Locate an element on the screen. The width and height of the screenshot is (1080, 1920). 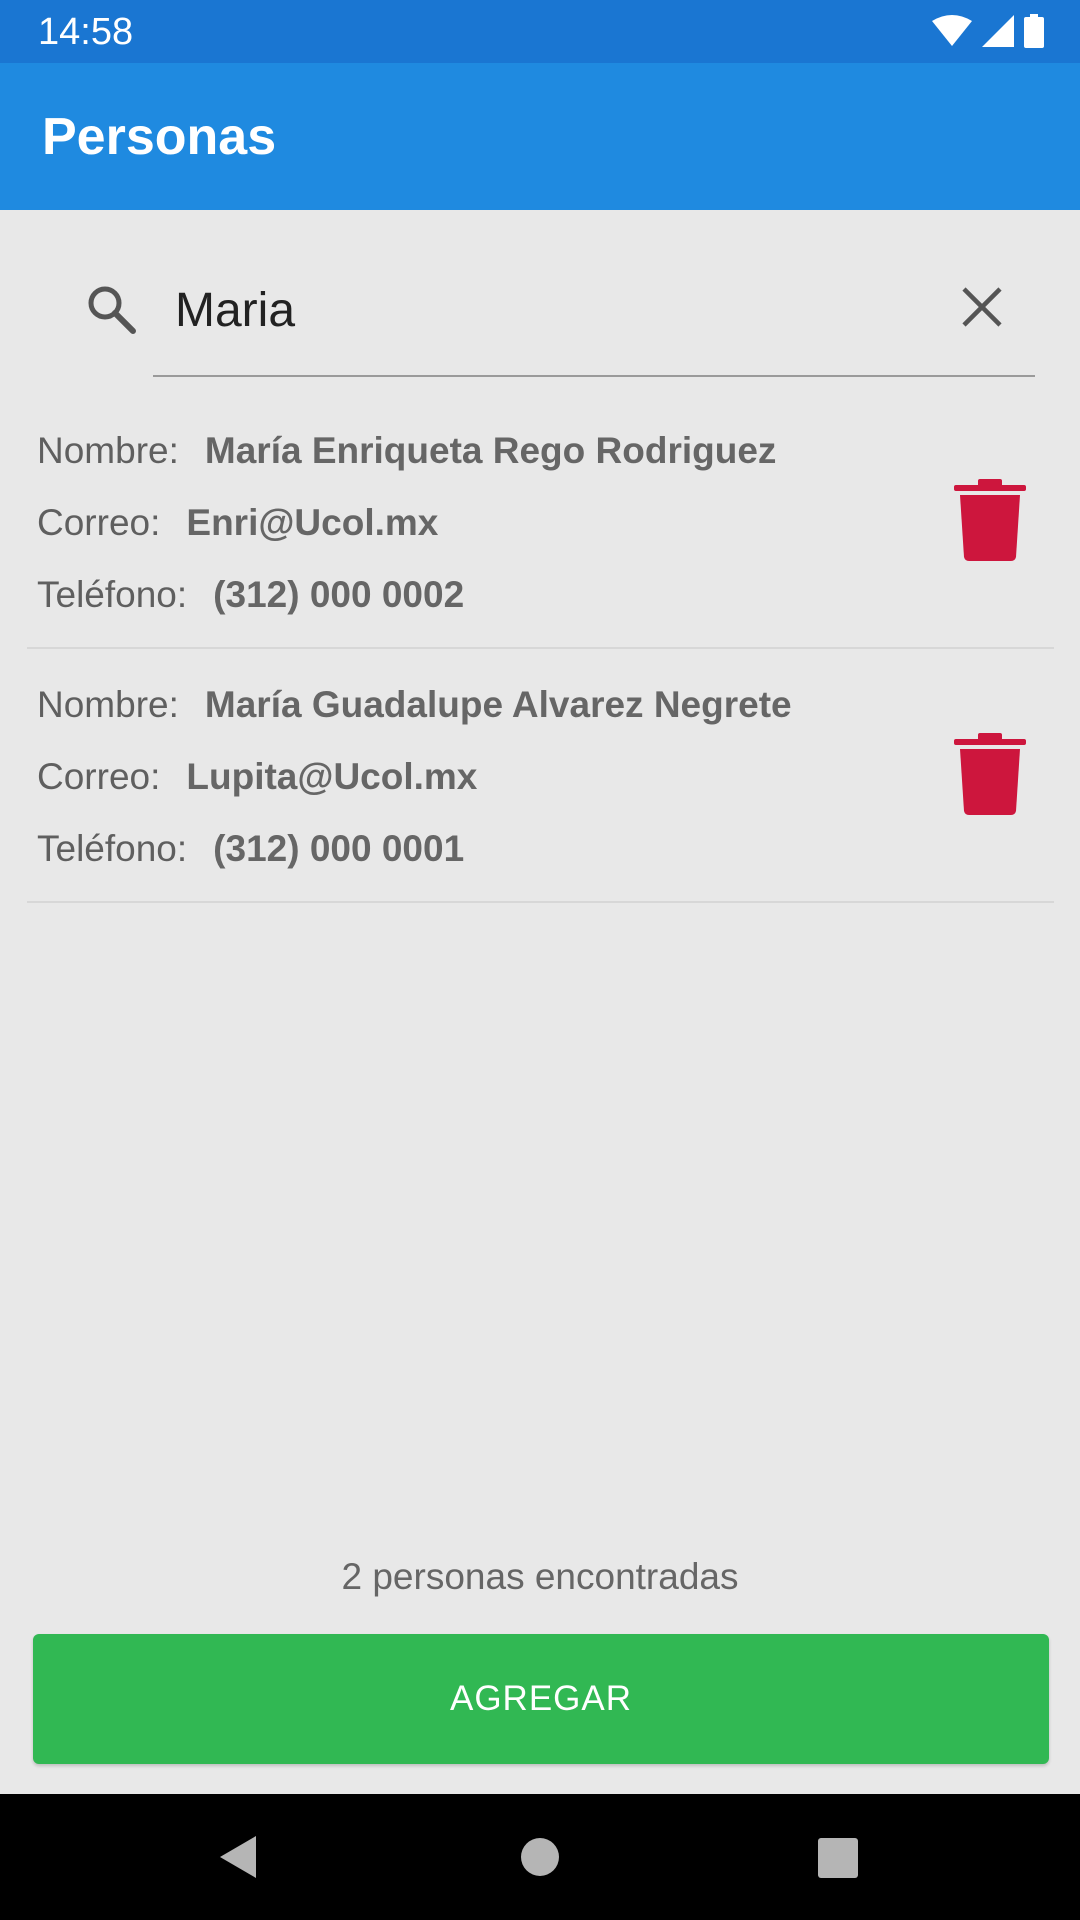
recents-icon is located at coordinates (838, 1858).